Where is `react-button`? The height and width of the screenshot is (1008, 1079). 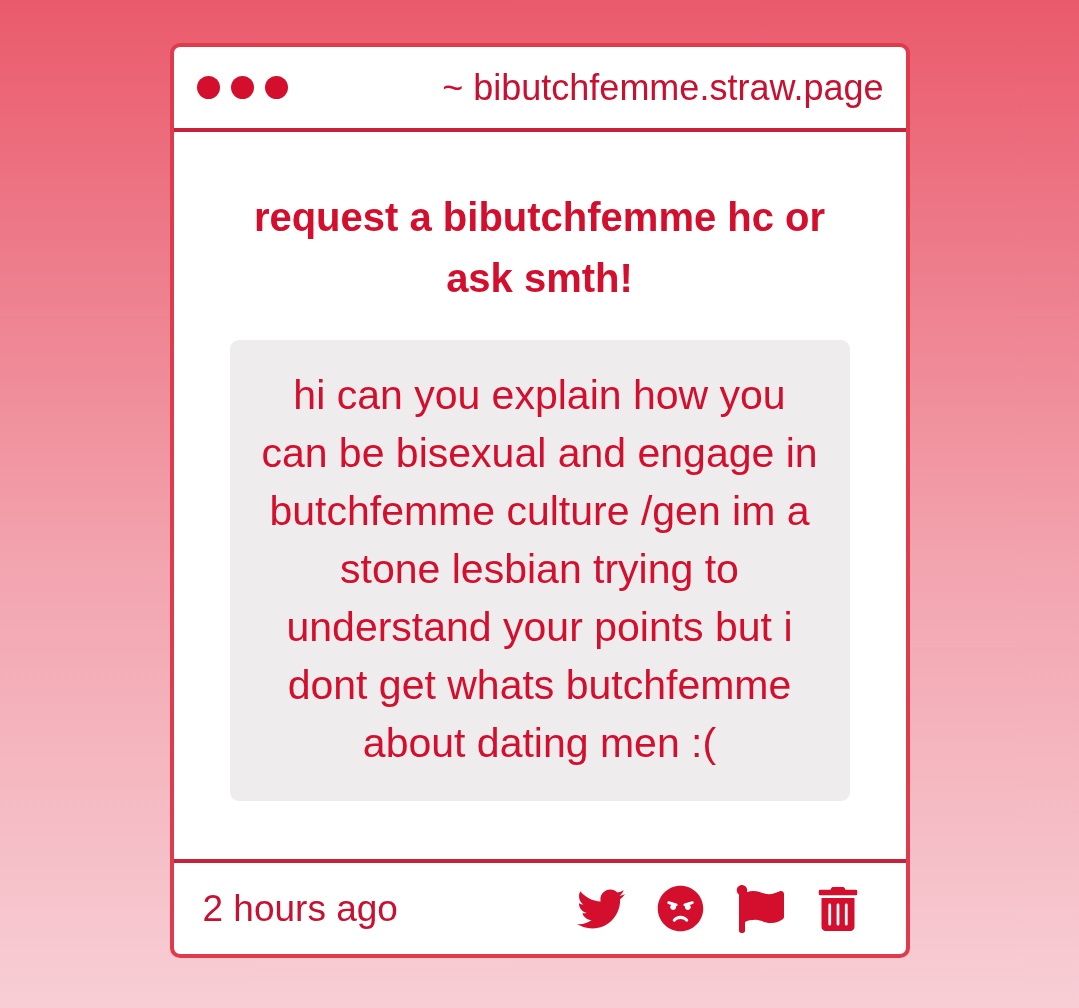 react-button is located at coordinates (680, 908).